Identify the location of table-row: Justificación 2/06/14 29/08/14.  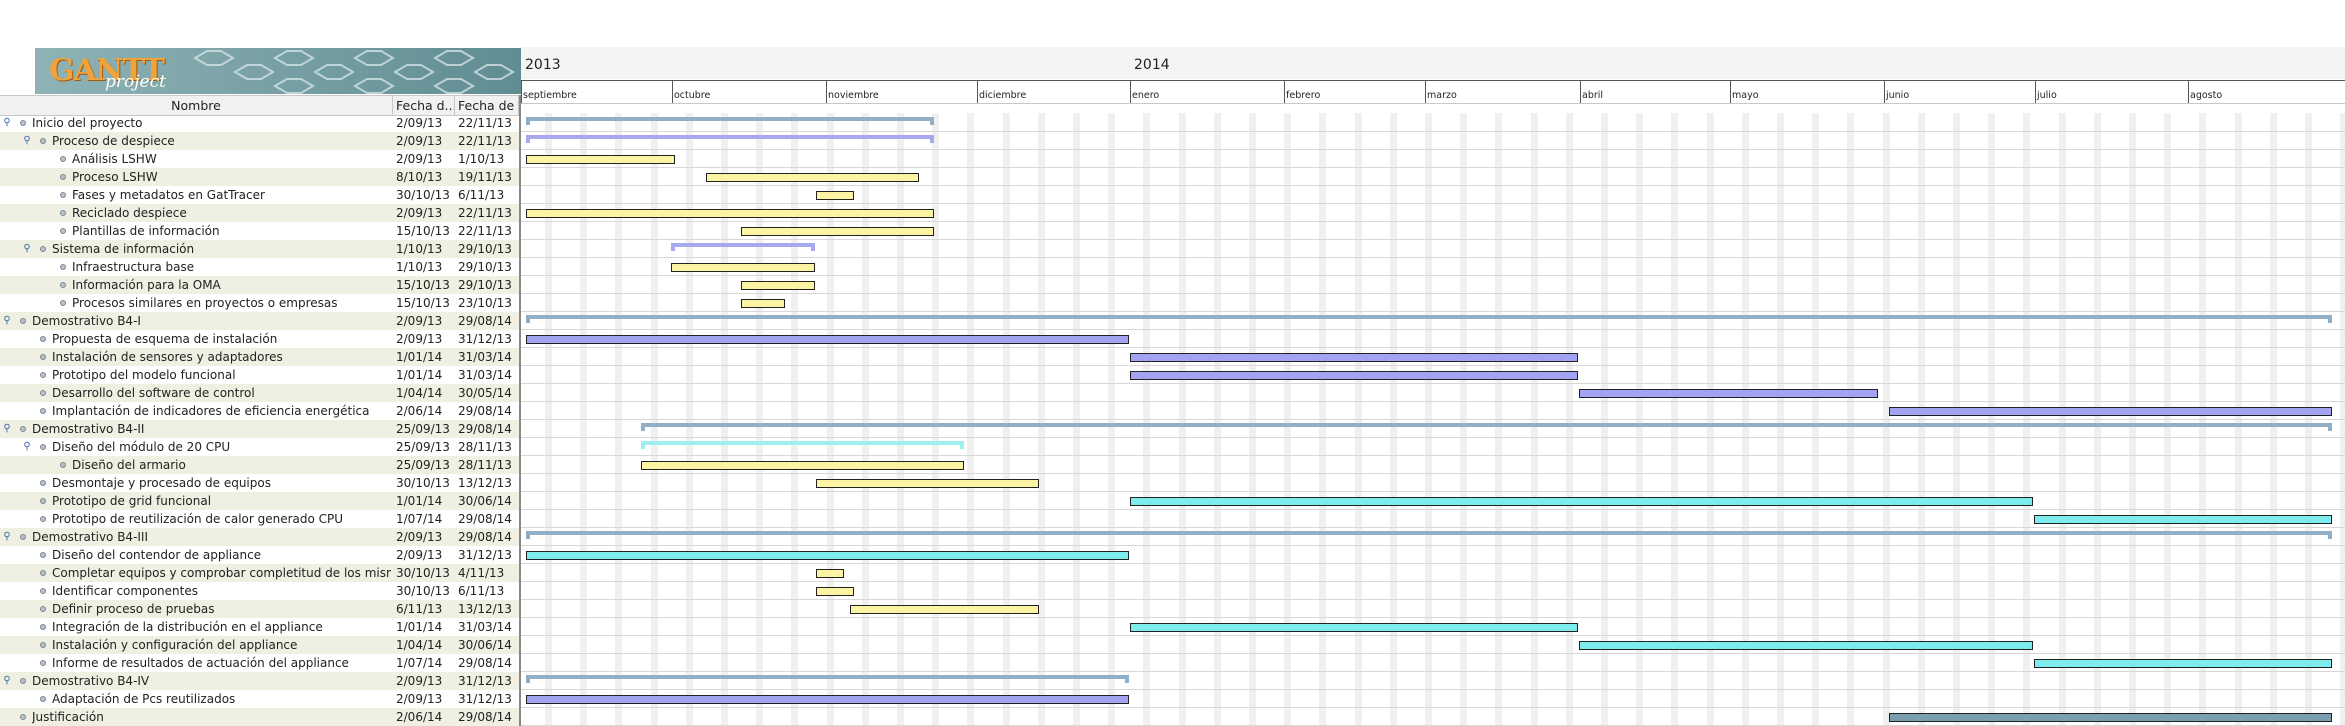
(260, 717).